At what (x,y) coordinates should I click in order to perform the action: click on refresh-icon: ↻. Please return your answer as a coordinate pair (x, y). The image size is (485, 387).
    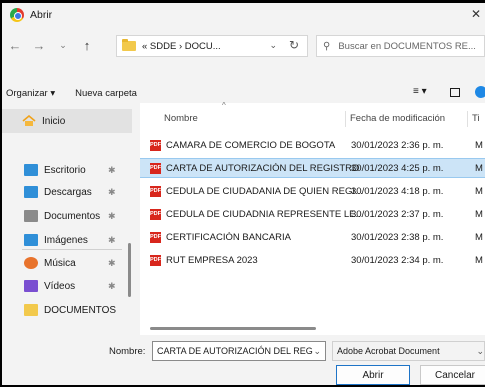
    Looking at the image, I should click on (294, 45).